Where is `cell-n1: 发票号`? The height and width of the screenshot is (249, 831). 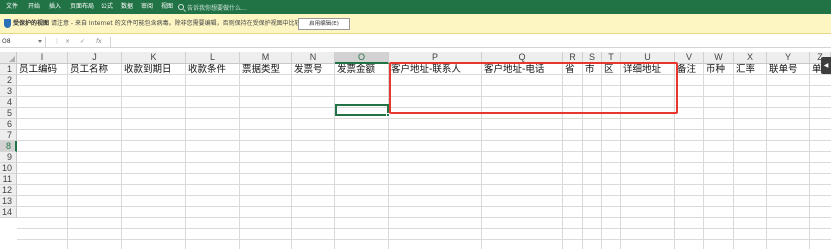
cell-n1: 发票号 is located at coordinates (313, 69).